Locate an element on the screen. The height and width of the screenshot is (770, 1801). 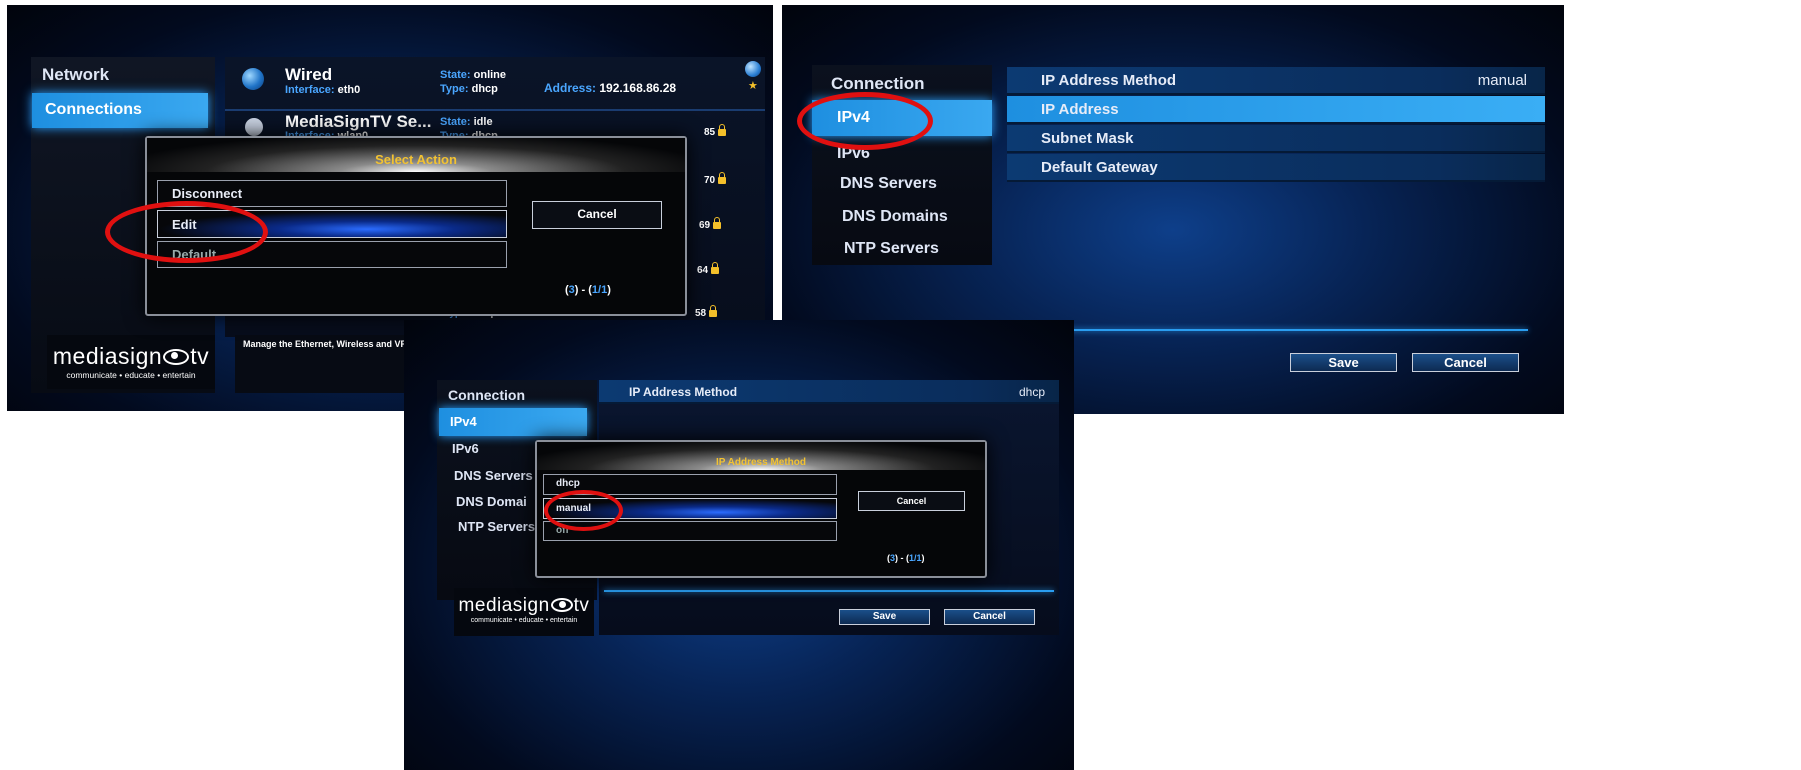
ip-method-value: manual is located at coordinates (1502, 80).